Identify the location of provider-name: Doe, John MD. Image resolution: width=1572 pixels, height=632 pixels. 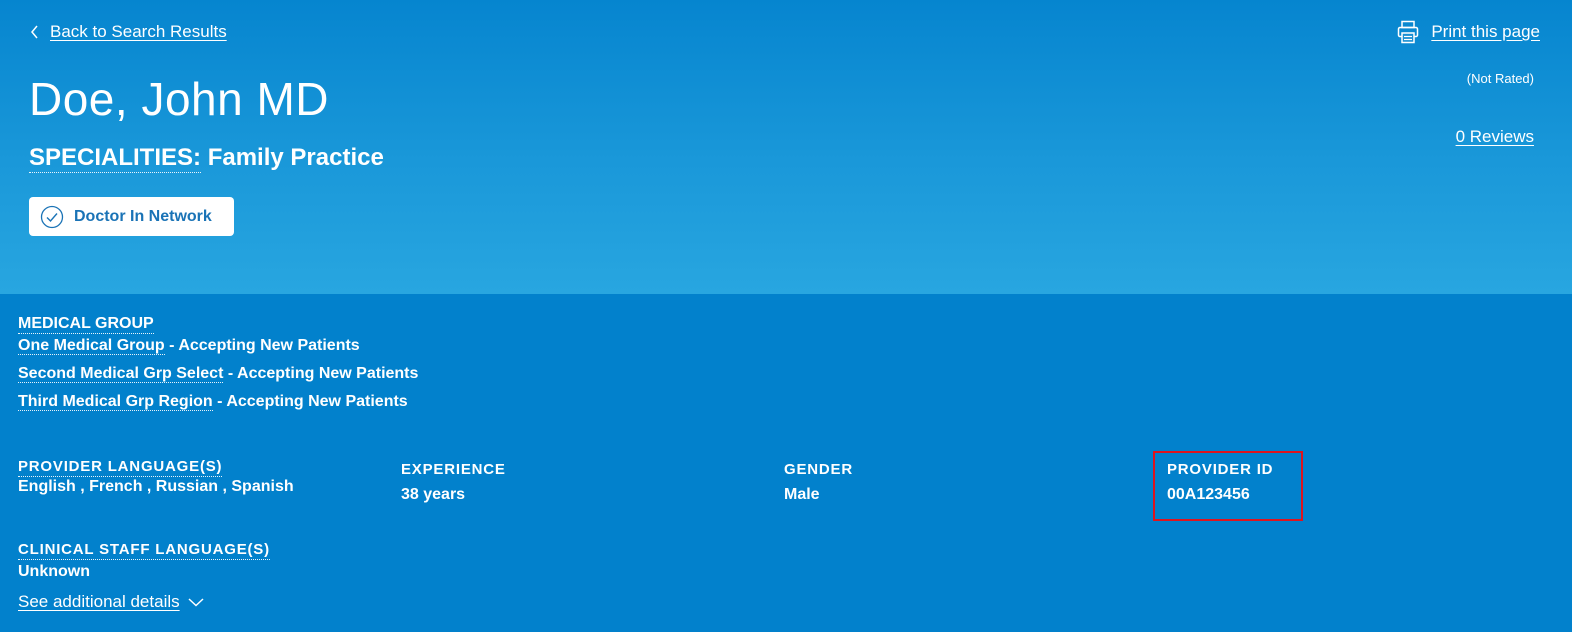
(179, 99).